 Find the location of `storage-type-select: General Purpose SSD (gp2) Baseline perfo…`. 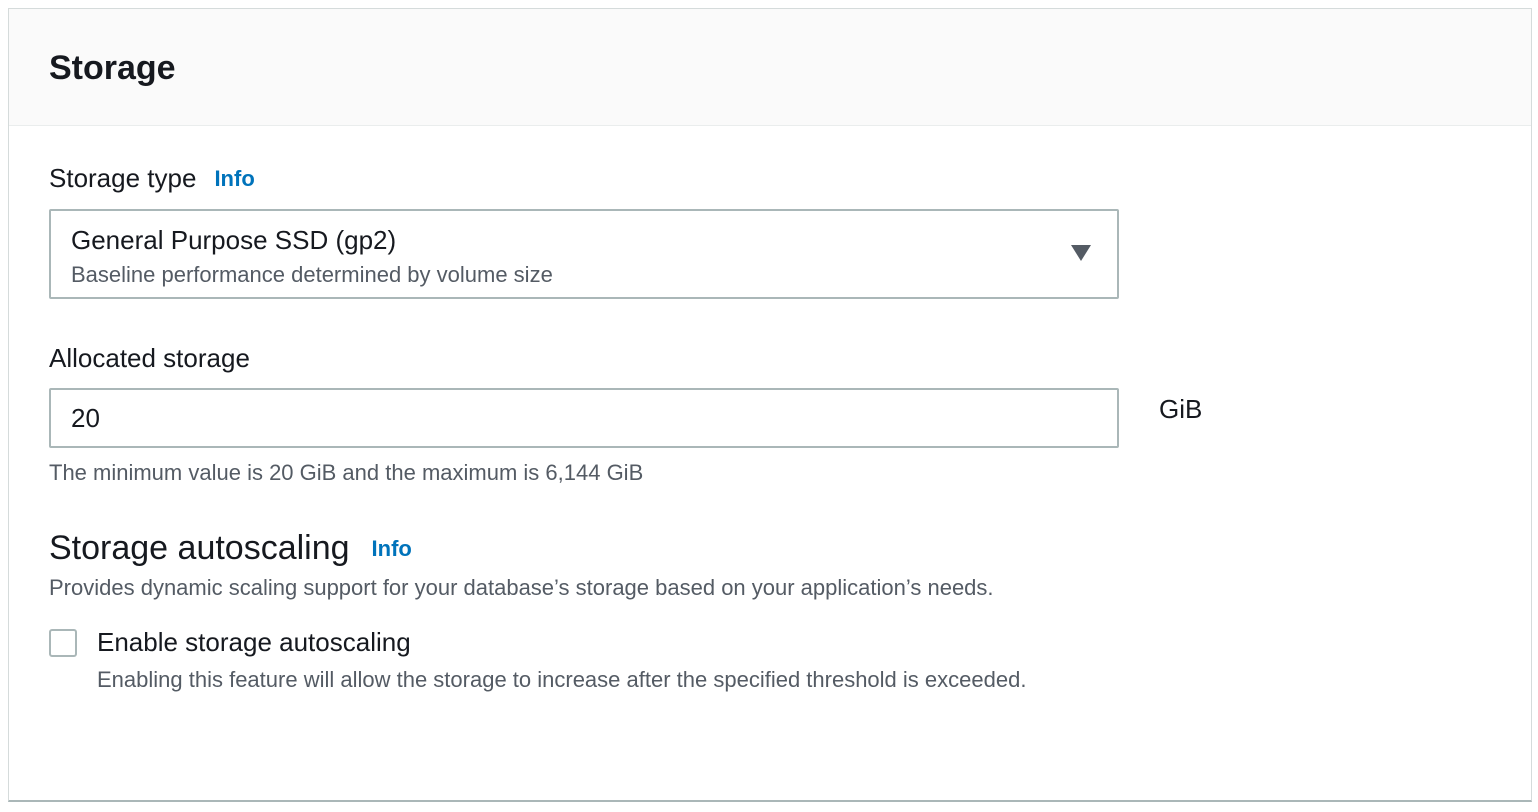

storage-type-select: General Purpose SSD (gp2) Baseline perfo… is located at coordinates (584, 254).